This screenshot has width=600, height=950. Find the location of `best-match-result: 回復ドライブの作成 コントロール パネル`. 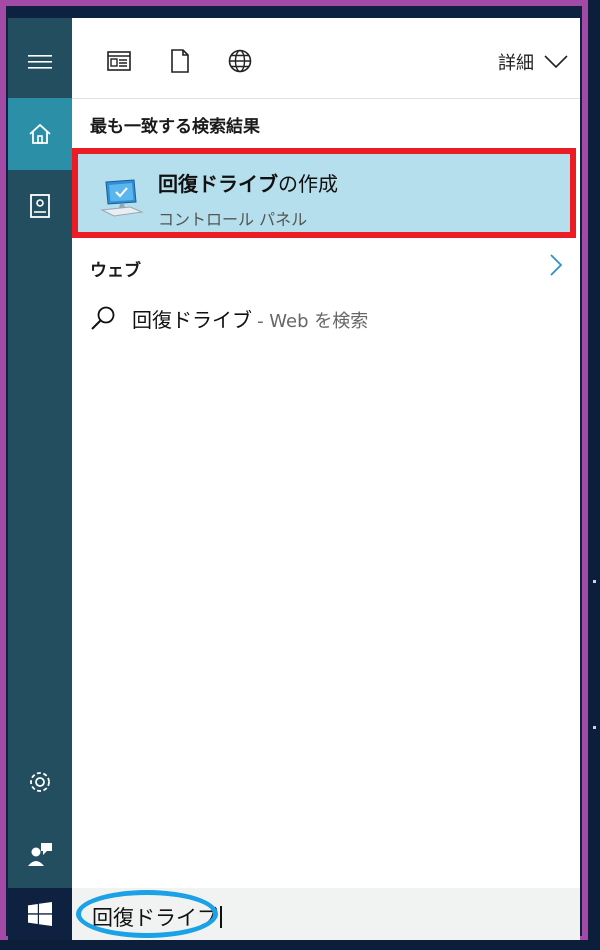

best-match-result: 回復ドライブの作成 コントロール パネル is located at coordinates (324, 193).